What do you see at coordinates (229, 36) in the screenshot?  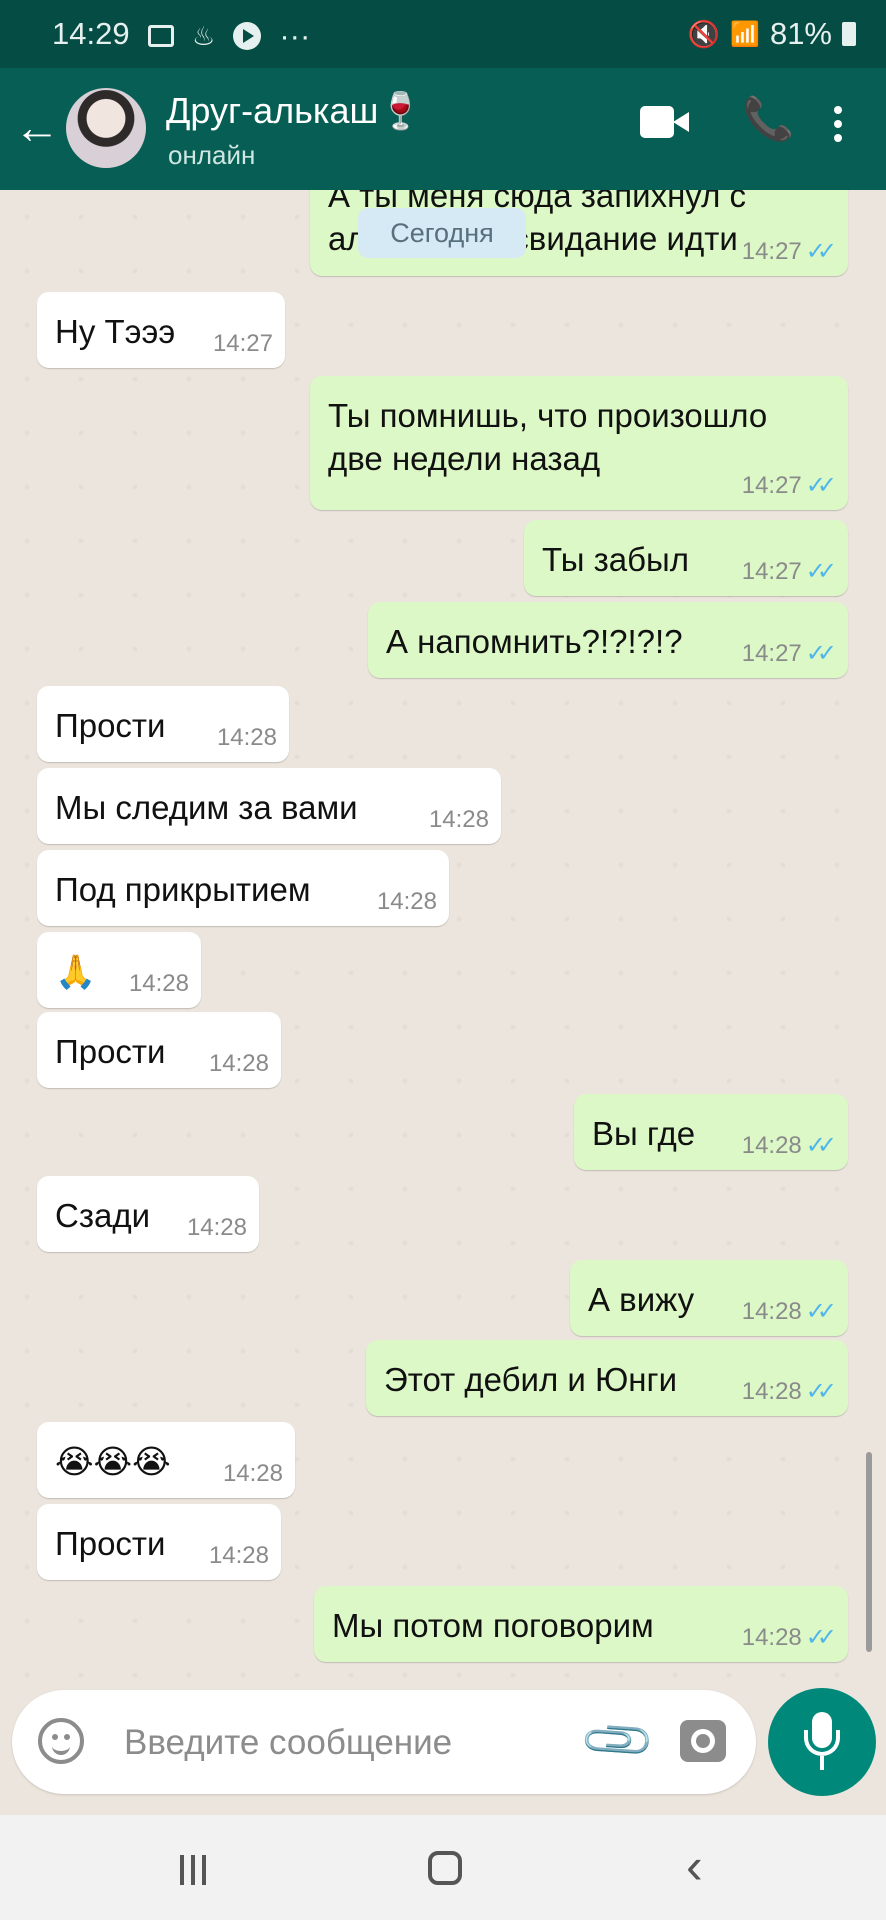 I see `notification-icons: ♨ ···` at bounding box center [229, 36].